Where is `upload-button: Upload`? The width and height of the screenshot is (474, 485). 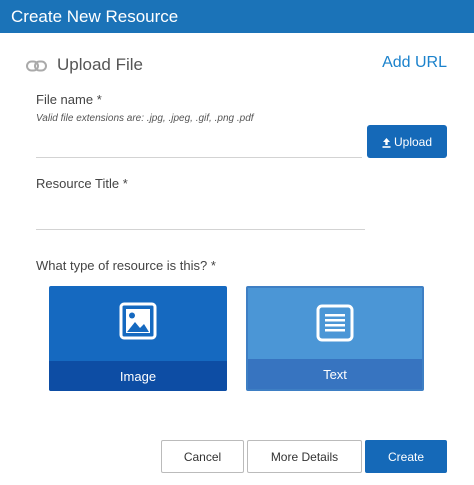
upload-button: Upload is located at coordinates (407, 141).